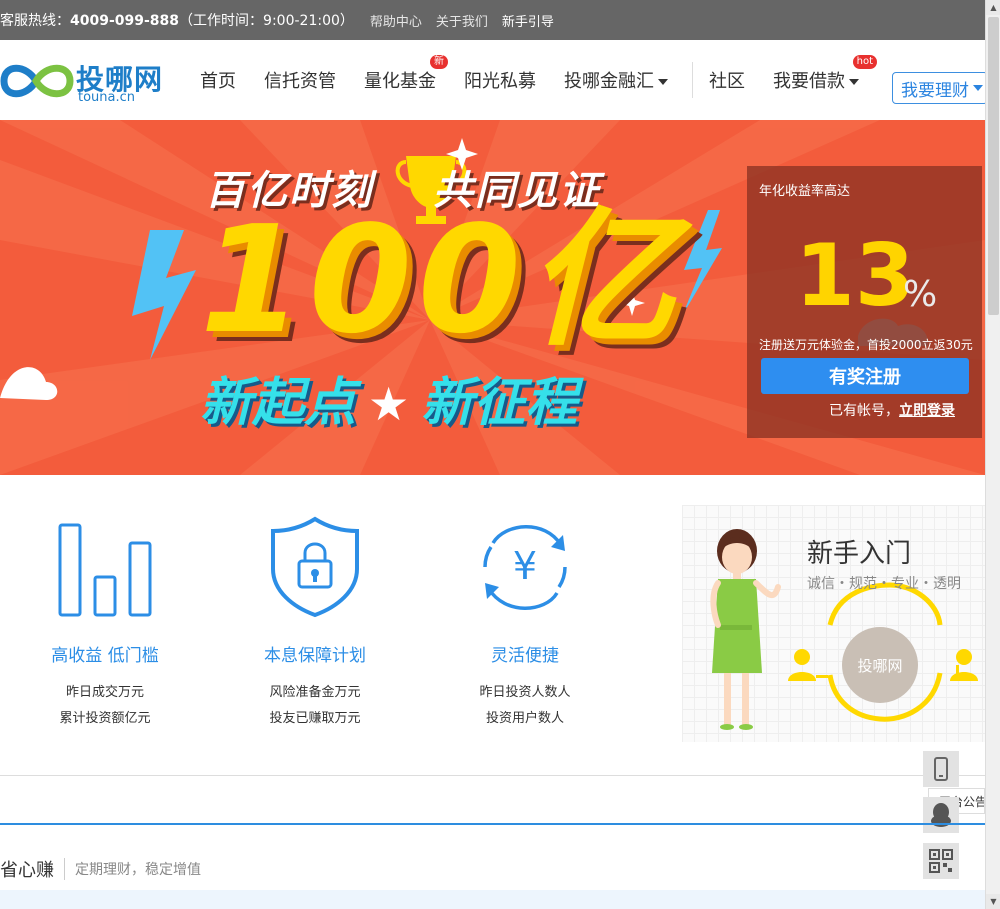 The image size is (1000, 909). What do you see at coordinates (138, 870) in the screenshot?
I see `section-subtitle: 定期理财，稳定增值` at bounding box center [138, 870].